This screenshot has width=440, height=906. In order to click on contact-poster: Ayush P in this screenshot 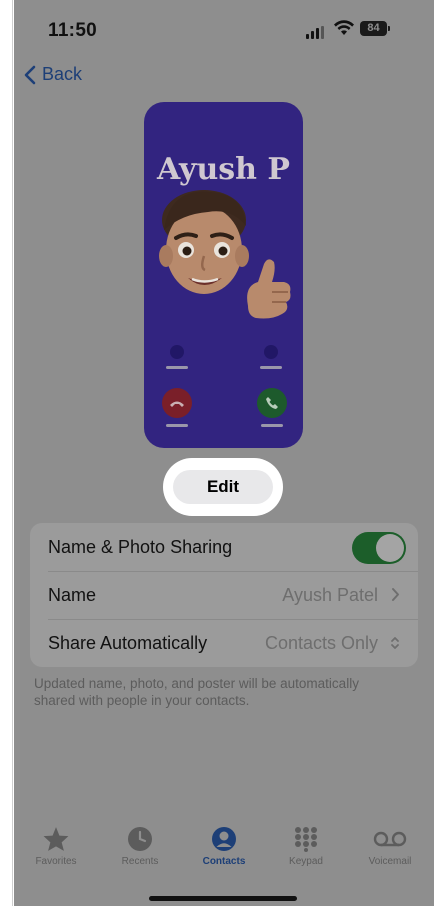, I will do `click(223, 275)`.